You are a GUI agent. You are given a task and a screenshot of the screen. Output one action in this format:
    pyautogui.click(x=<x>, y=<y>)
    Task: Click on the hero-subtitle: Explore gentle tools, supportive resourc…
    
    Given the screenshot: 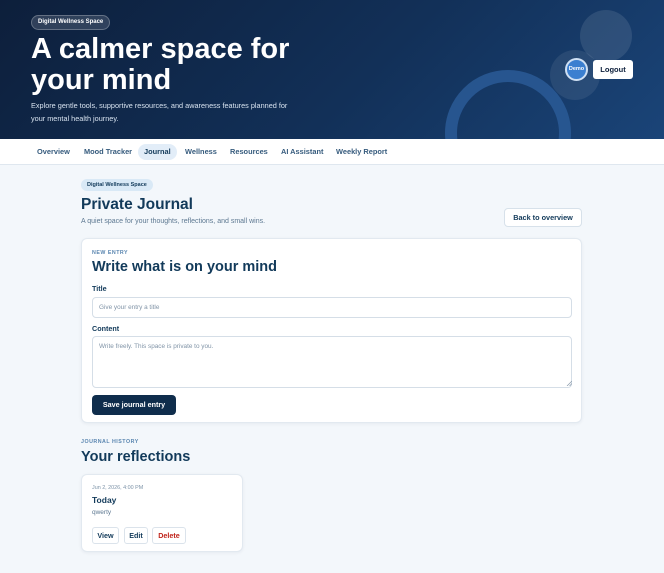 What is the action you would take?
    pyautogui.click(x=159, y=112)
    